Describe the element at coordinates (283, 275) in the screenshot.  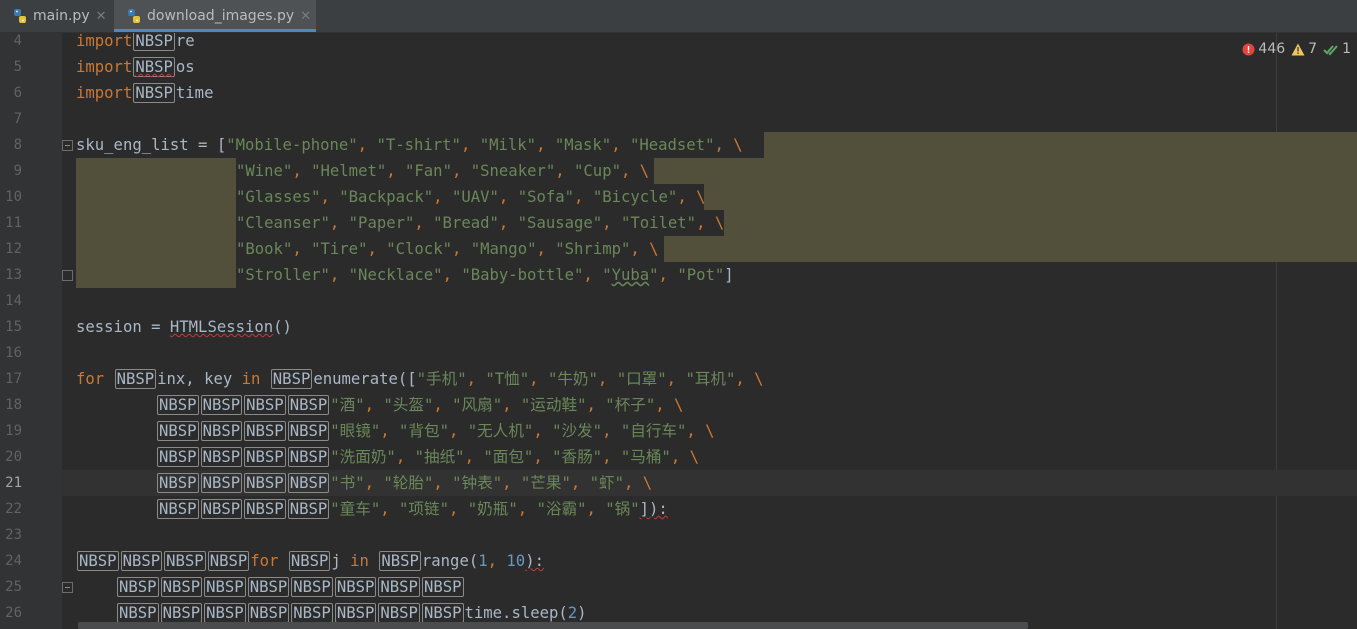
I see `token-string: "Stroller"` at that location.